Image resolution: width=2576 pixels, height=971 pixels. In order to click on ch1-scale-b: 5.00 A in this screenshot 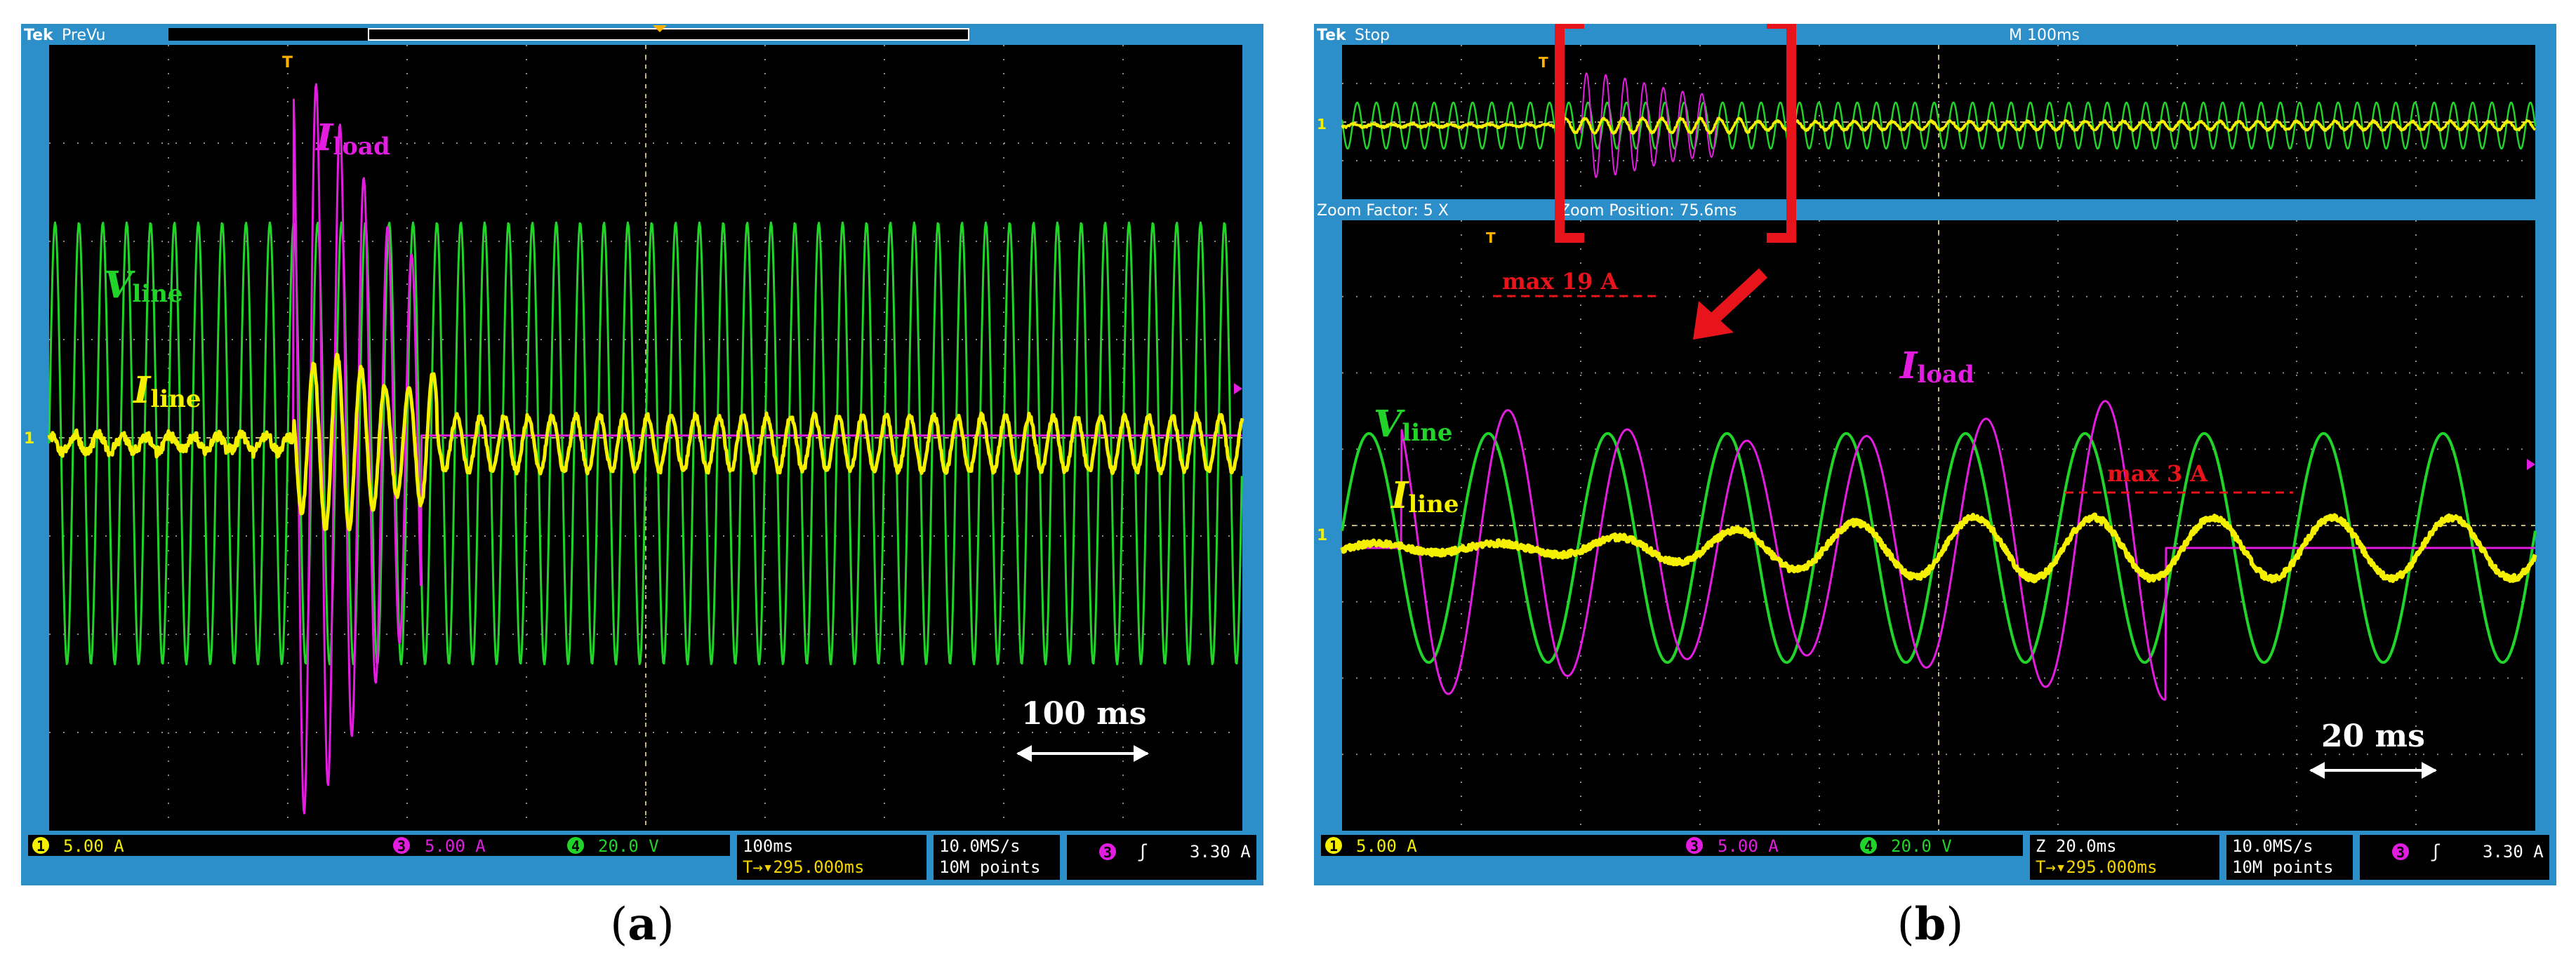, I will do `click(1387, 846)`.